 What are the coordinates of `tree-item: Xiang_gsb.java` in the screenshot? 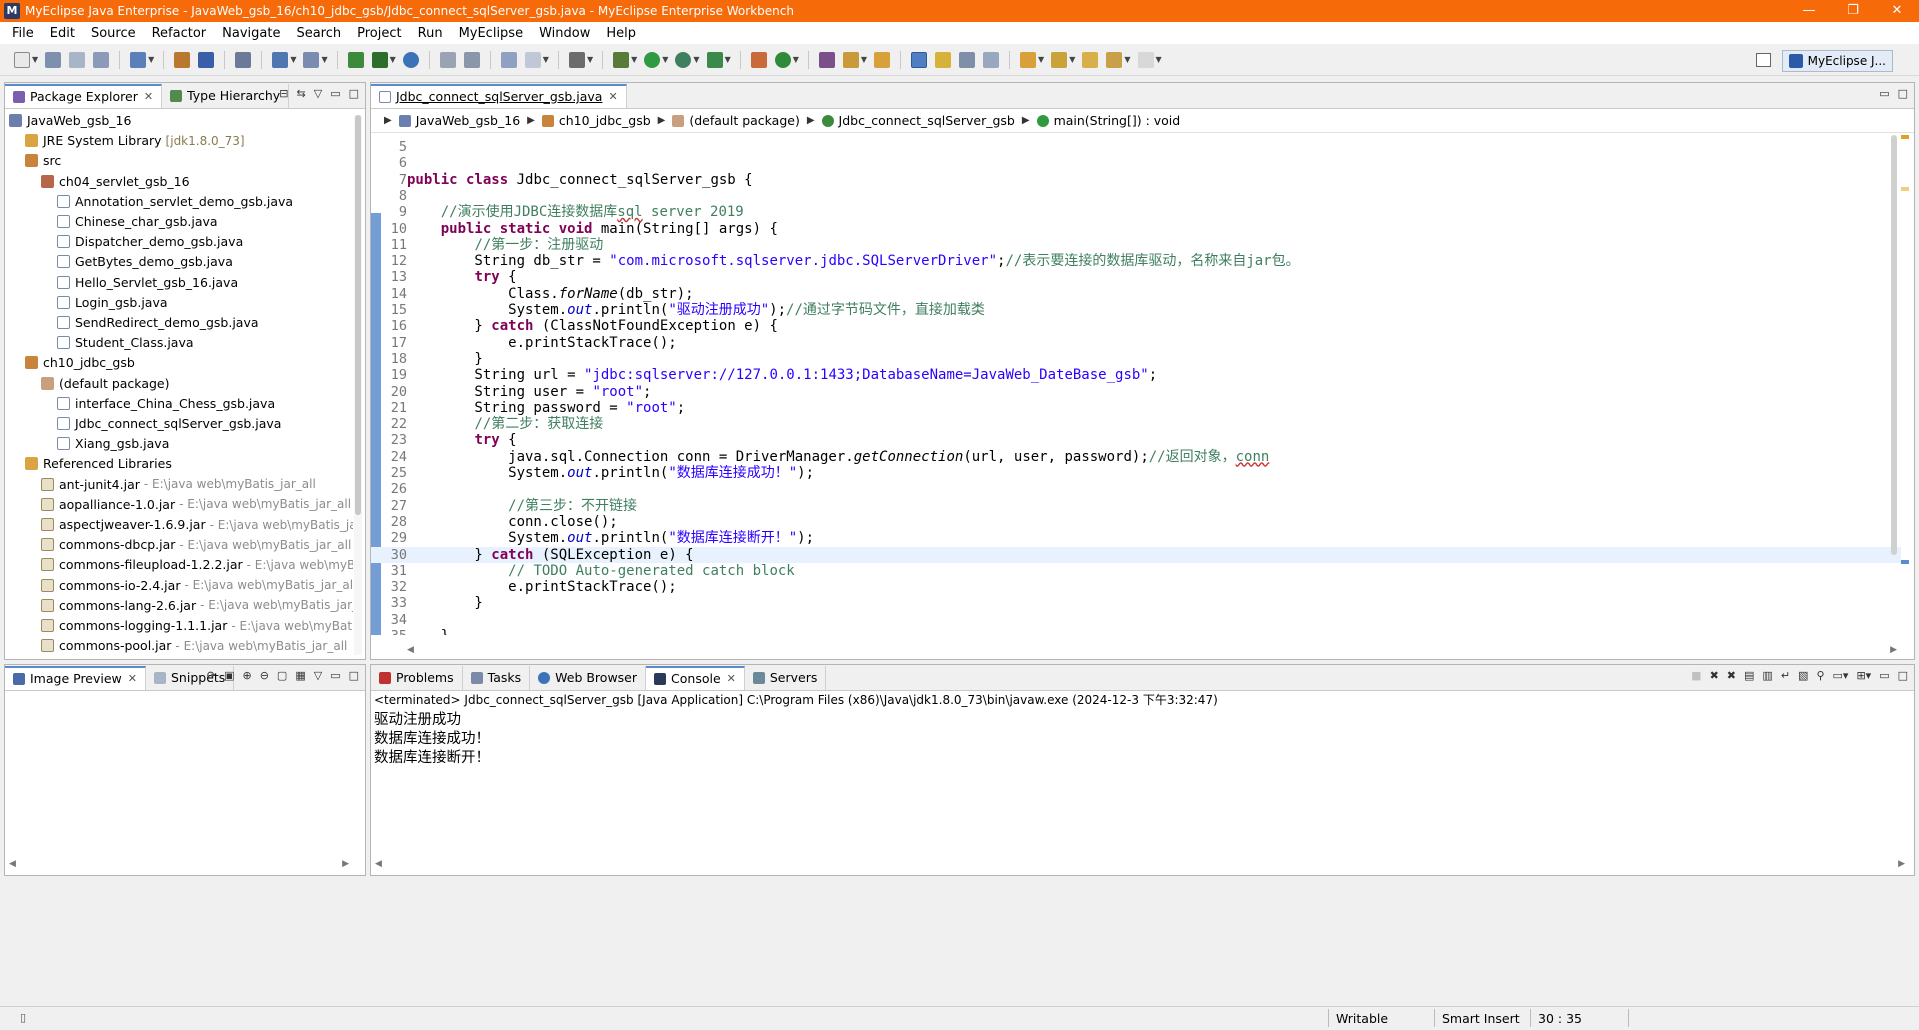 It's located at (113, 443).